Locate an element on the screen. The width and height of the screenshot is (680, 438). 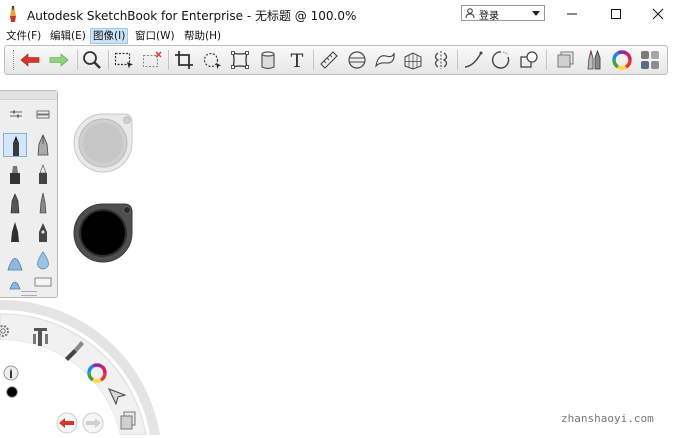
pencil-icon is located at coordinates (16, 146).